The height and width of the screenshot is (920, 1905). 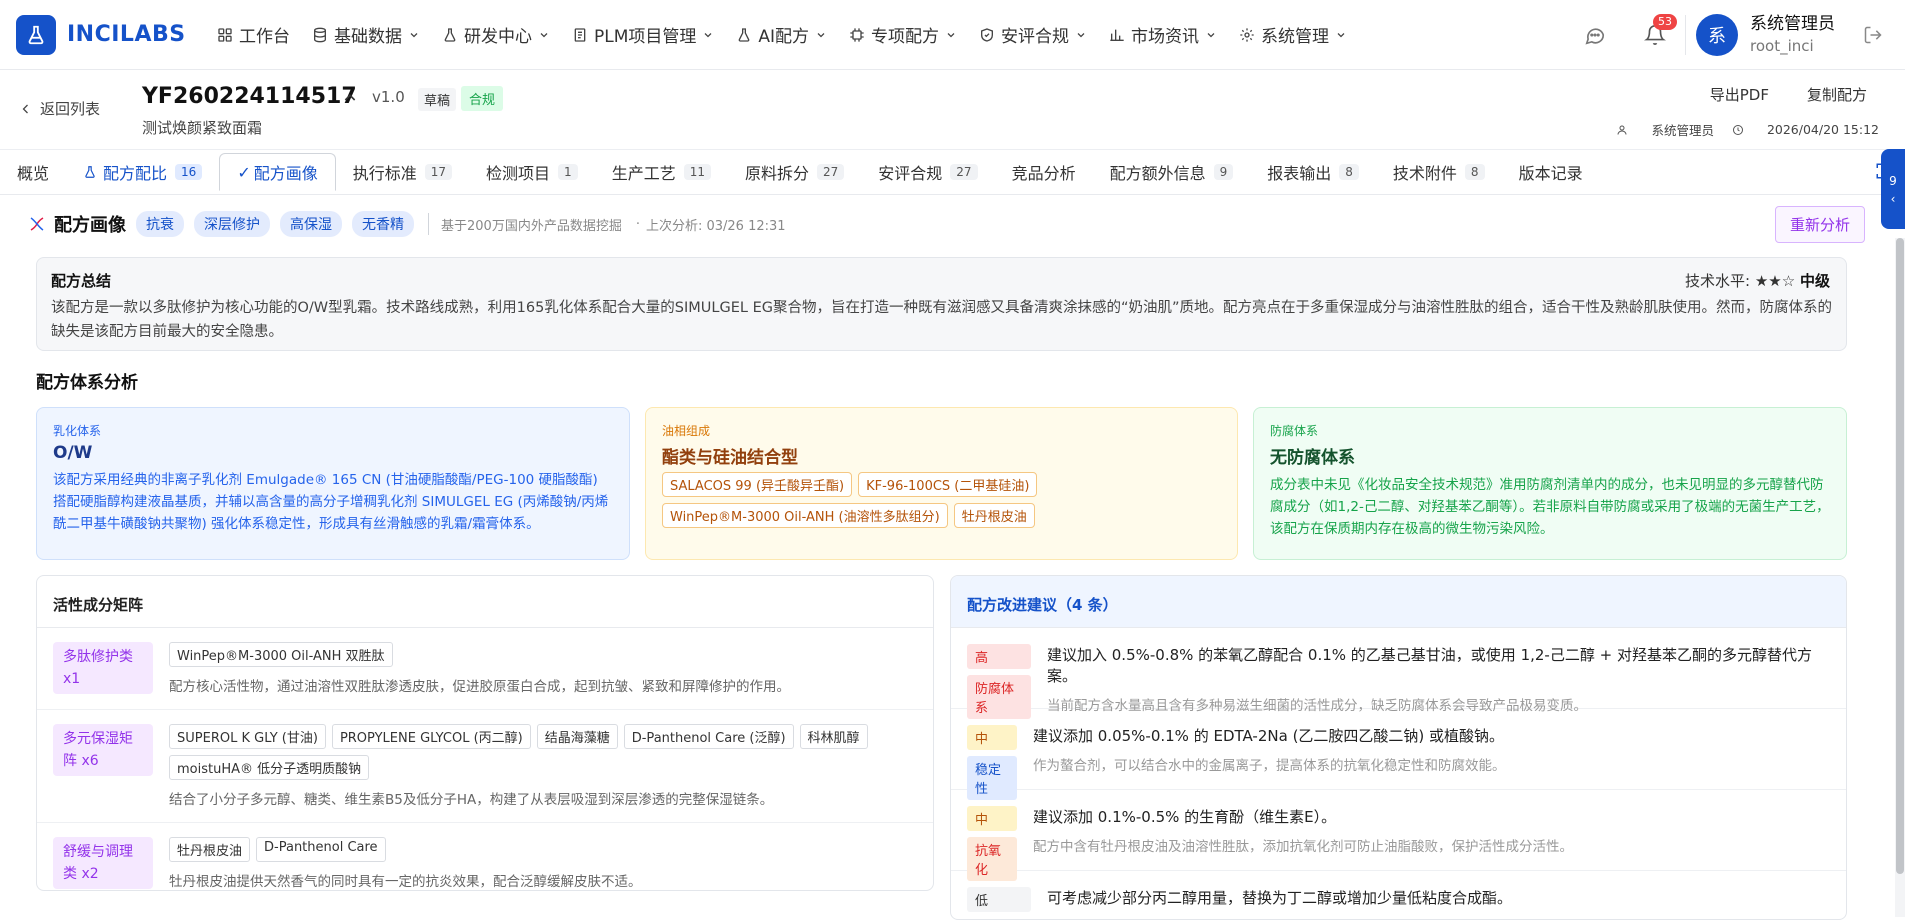 What do you see at coordinates (1656, 34) in the screenshot?
I see `notification-button: 53` at bounding box center [1656, 34].